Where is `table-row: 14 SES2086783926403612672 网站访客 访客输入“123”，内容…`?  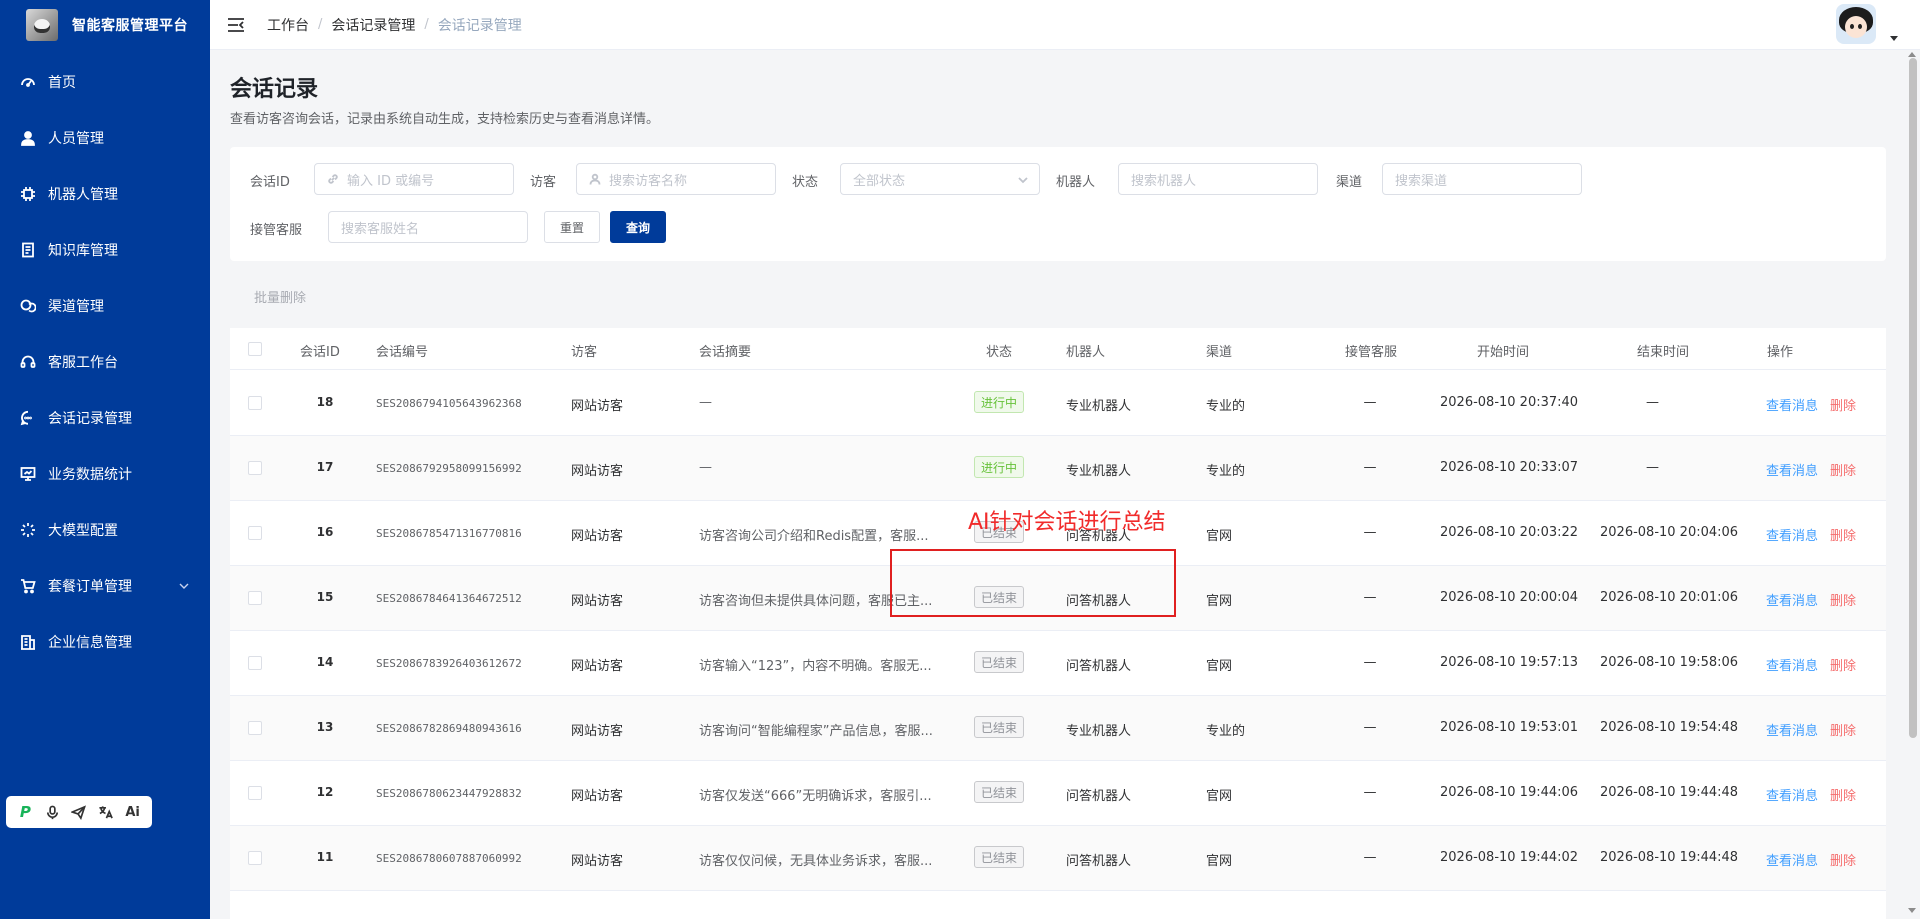 table-row: 14 SES2086783926403612672 网站访客 访客输入“123”，内容… is located at coordinates (1058, 663).